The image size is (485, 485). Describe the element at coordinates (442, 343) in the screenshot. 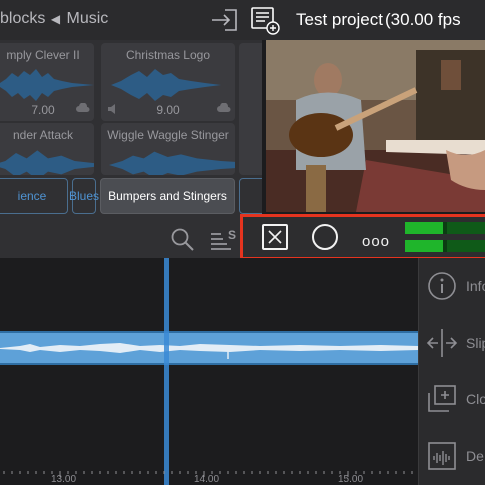

I see `slip-icon` at that location.